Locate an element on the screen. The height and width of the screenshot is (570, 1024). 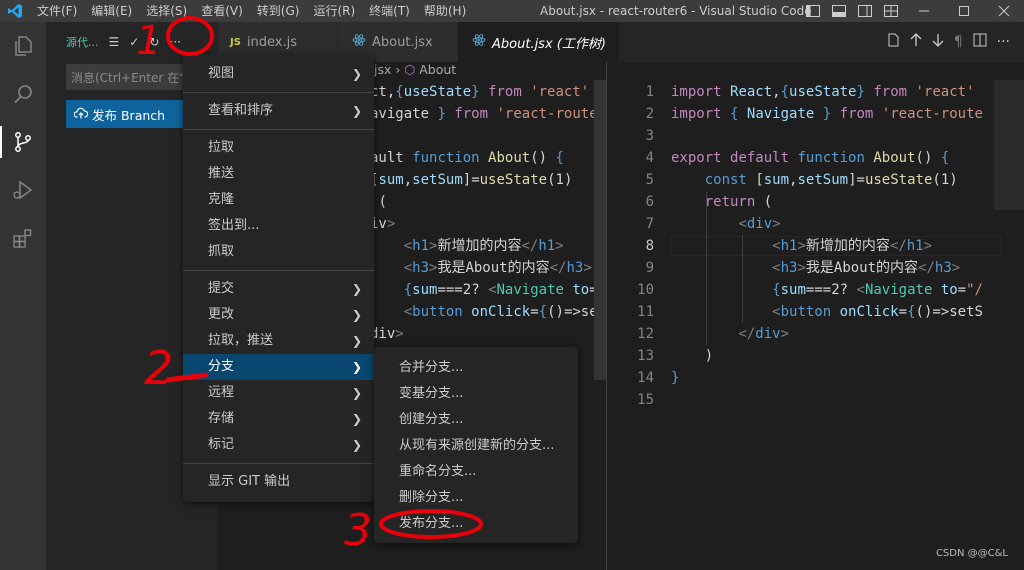
layout-icon is located at coordinates (891, 11).